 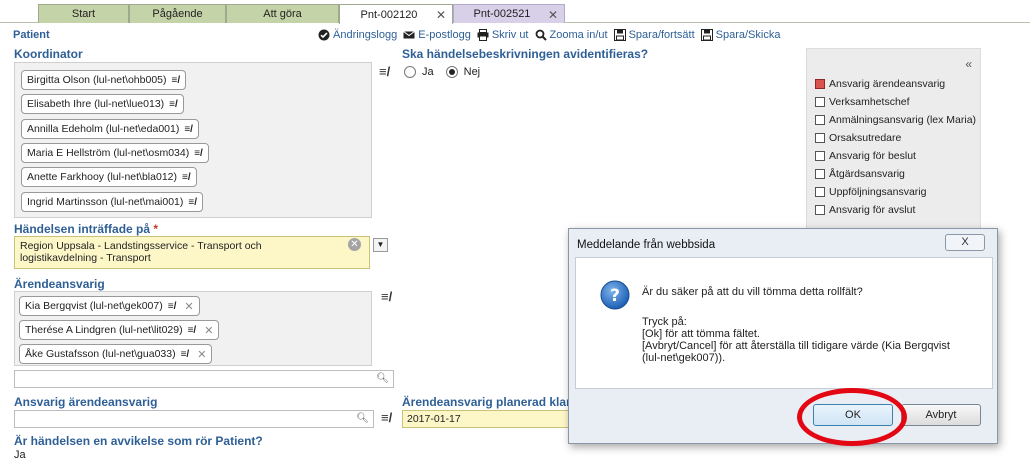 I want to click on coordinator-name: Anette Farkhooy (lul-net\bla012), so click(x=102, y=177).